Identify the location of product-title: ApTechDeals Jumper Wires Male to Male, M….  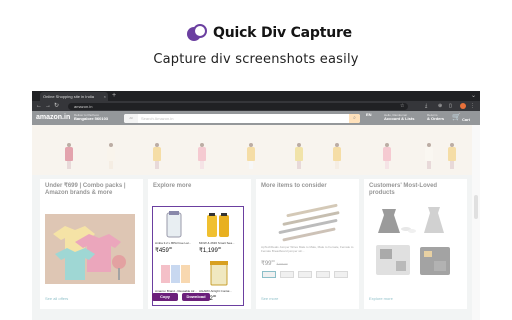
(308, 249).